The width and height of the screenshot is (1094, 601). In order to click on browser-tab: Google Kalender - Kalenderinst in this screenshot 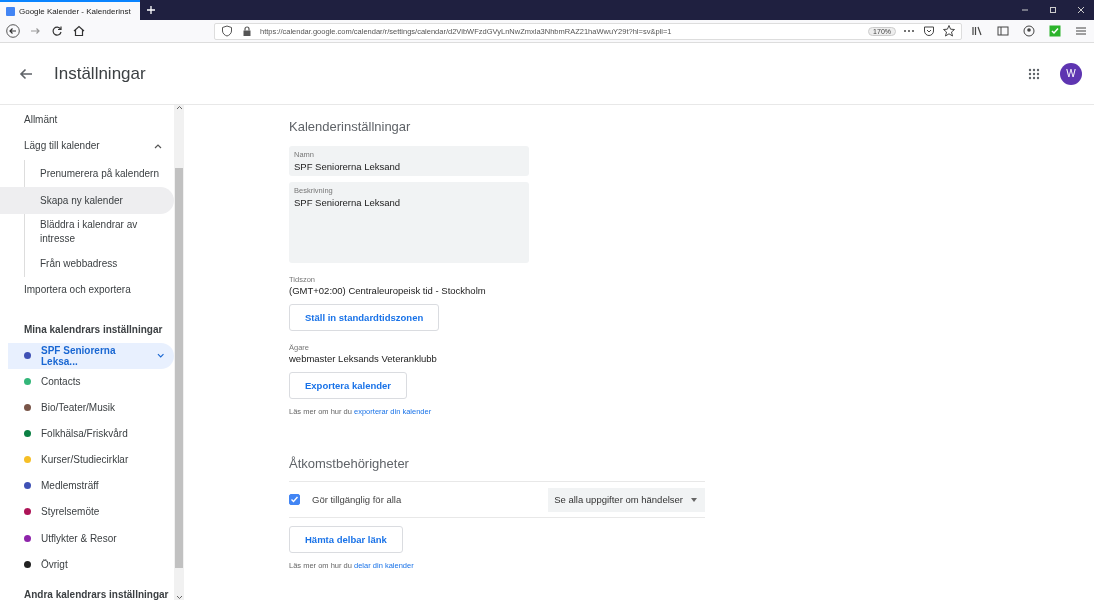, I will do `click(70, 10)`.